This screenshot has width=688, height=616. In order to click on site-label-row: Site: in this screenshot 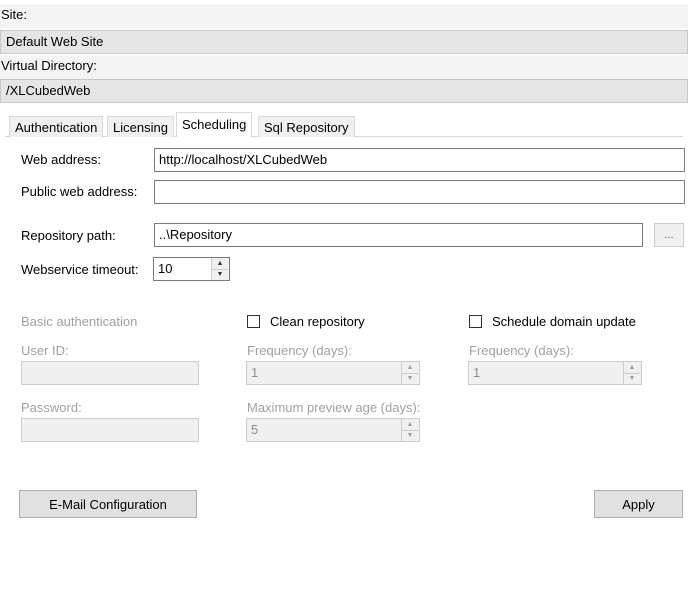, I will do `click(344, 16)`.